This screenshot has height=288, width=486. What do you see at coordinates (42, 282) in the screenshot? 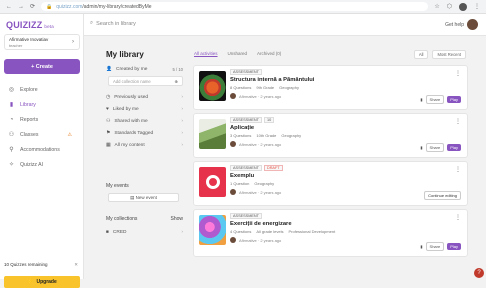
I see `upgrade-button: ⚡ Upgrade` at bounding box center [42, 282].